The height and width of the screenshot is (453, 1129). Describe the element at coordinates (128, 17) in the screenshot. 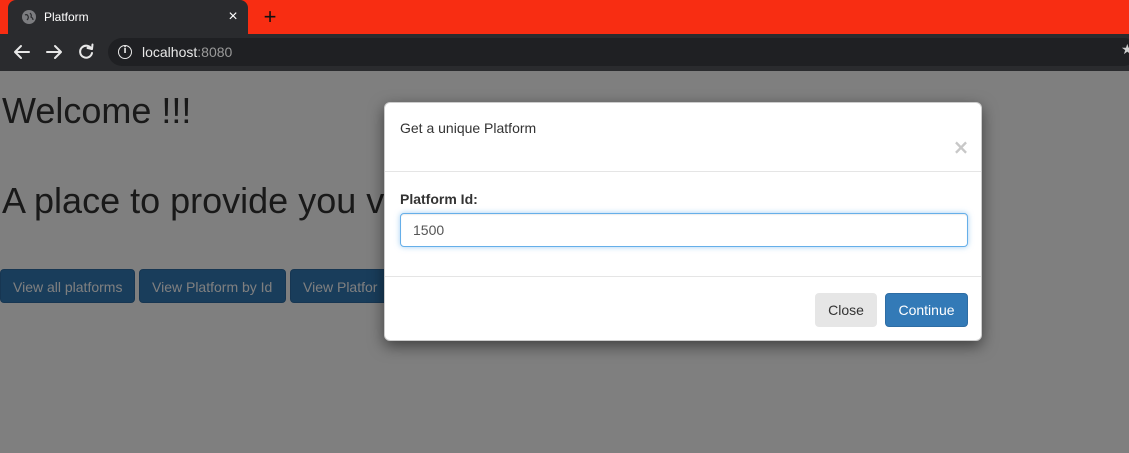

I see `browser-tab: Platform ×` at that location.